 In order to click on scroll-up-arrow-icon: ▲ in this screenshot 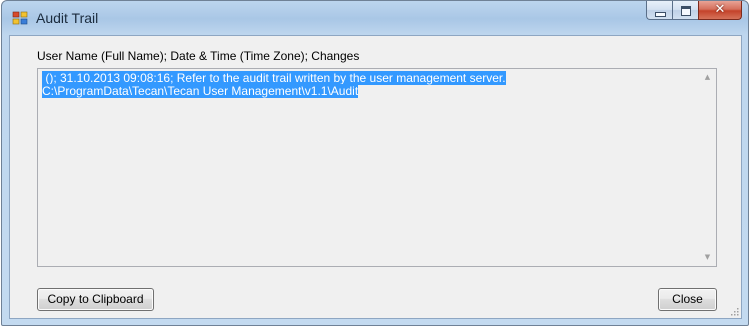, I will do `click(707, 77)`.